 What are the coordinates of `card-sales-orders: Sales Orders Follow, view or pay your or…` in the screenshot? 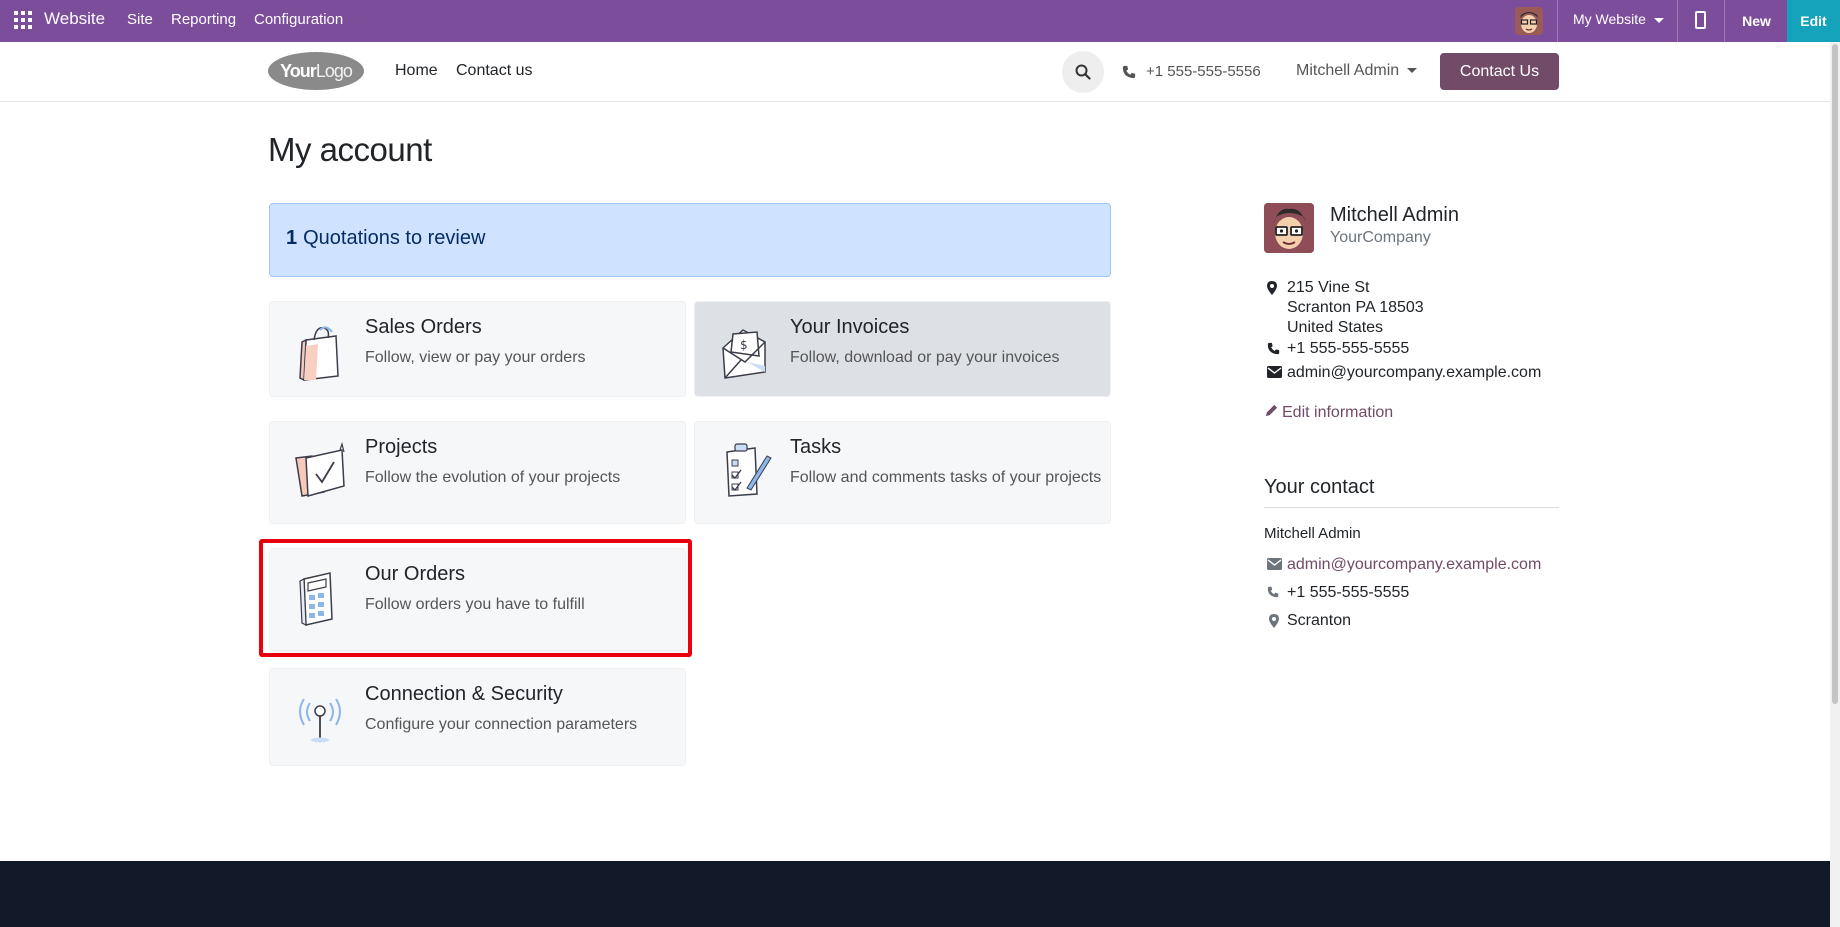 It's located at (477, 349).